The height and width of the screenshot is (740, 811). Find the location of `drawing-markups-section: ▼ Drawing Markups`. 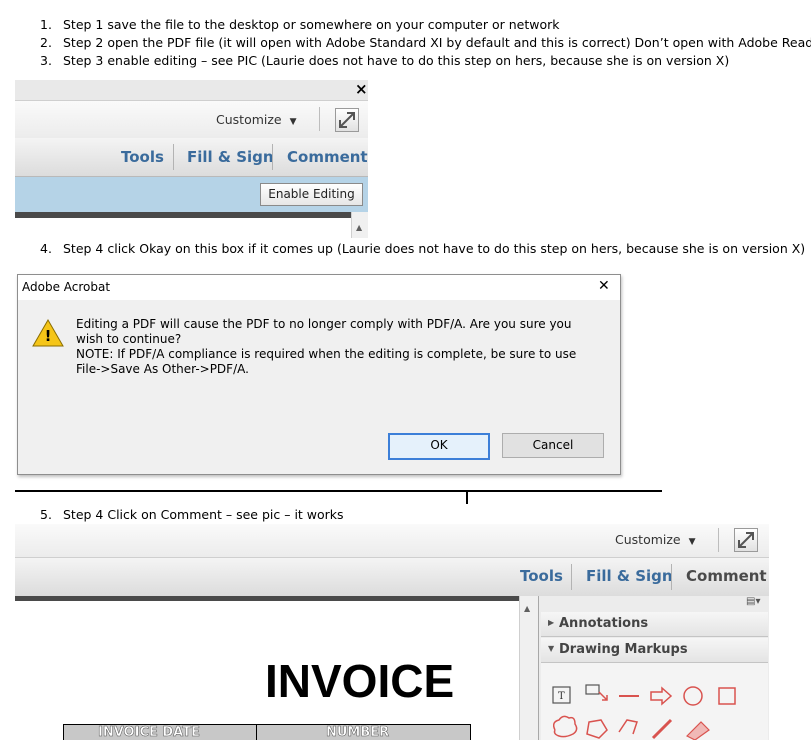

drawing-markups-section: ▼ Drawing Markups is located at coordinates (654, 650).